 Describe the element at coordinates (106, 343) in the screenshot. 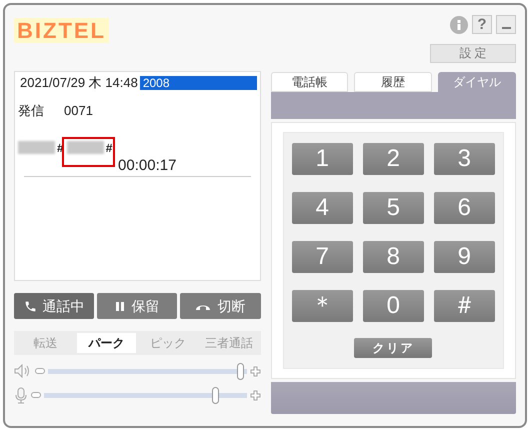

I see `sub-tab: パーク` at that location.